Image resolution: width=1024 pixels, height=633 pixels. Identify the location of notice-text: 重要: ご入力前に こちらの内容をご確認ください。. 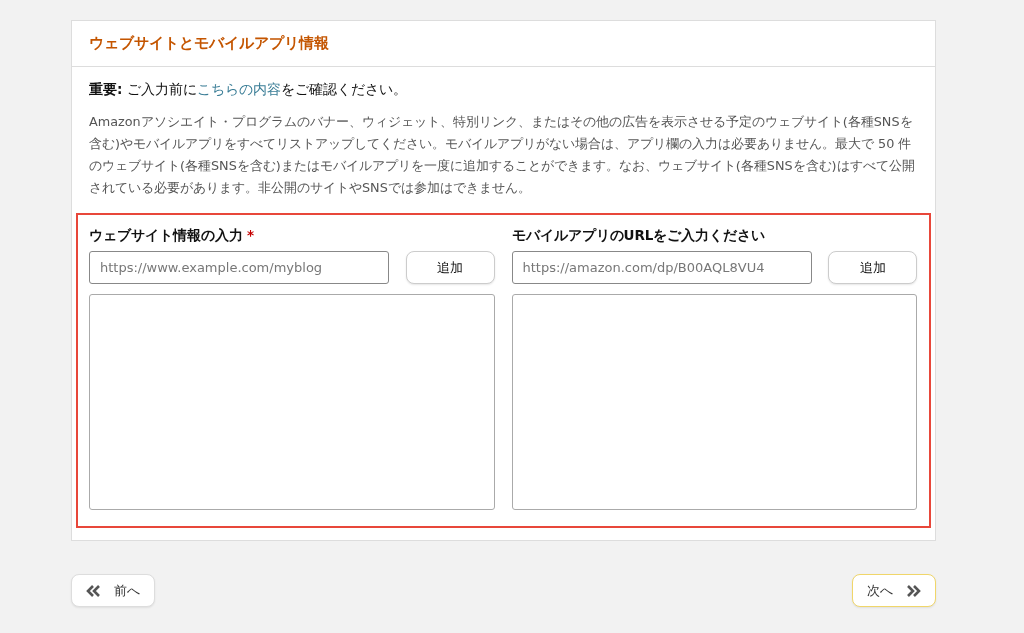
(248, 90).